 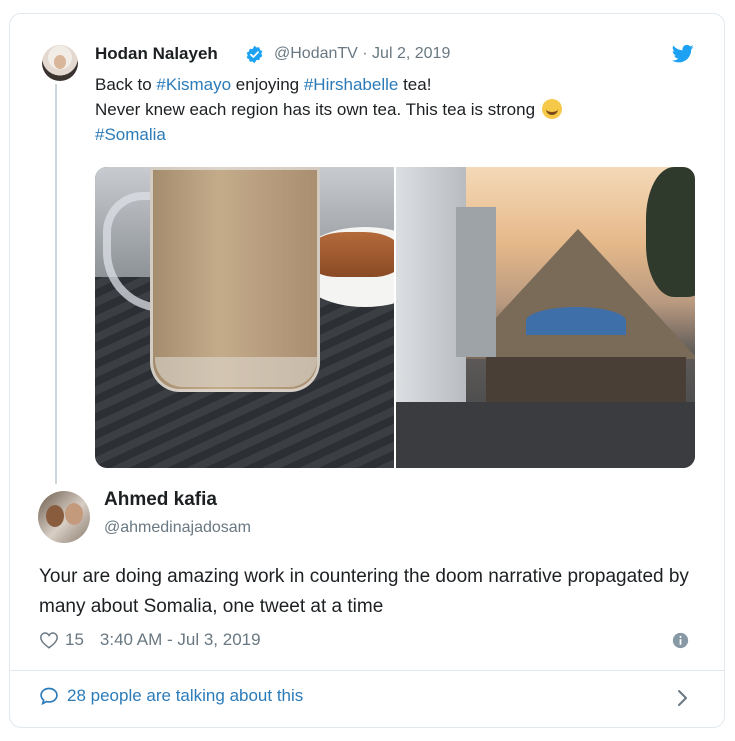 What do you see at coordinates (180, 640) in the screenshot?
I see `tweet-timestamp: 3:40 AM - Jul 3, 2019` at bounding box center [180, 640].